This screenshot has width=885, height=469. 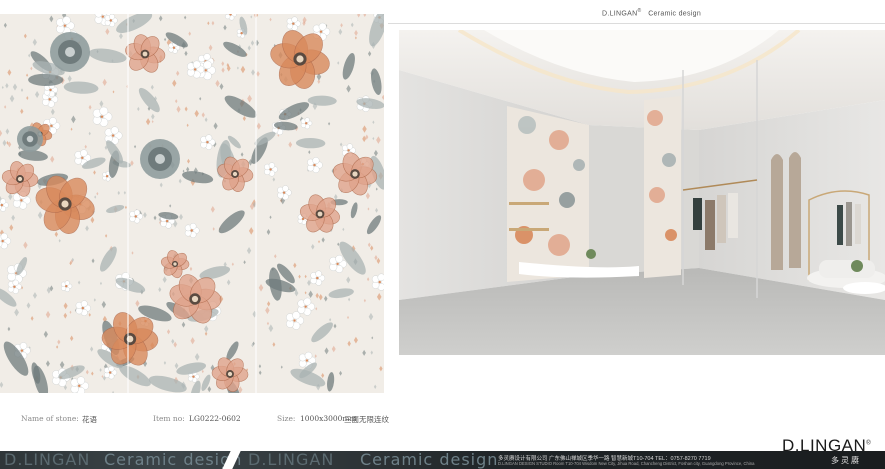 I want to click on brand-logo-sub: 多灵赓, so click(x=846, y=460).